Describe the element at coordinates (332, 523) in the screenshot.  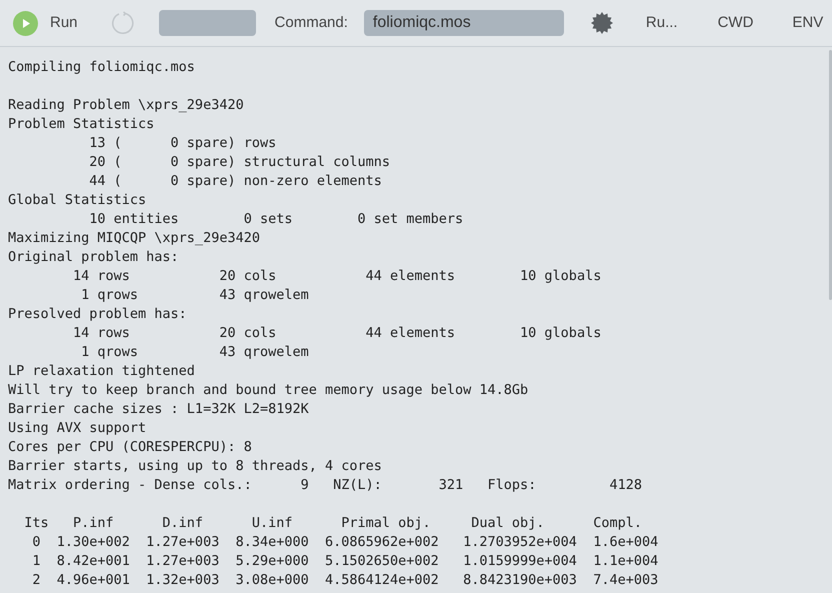
I see `output-line: Its P.inf D.inf U.inf Primal obj. Dual obj. Compl.` at that location.